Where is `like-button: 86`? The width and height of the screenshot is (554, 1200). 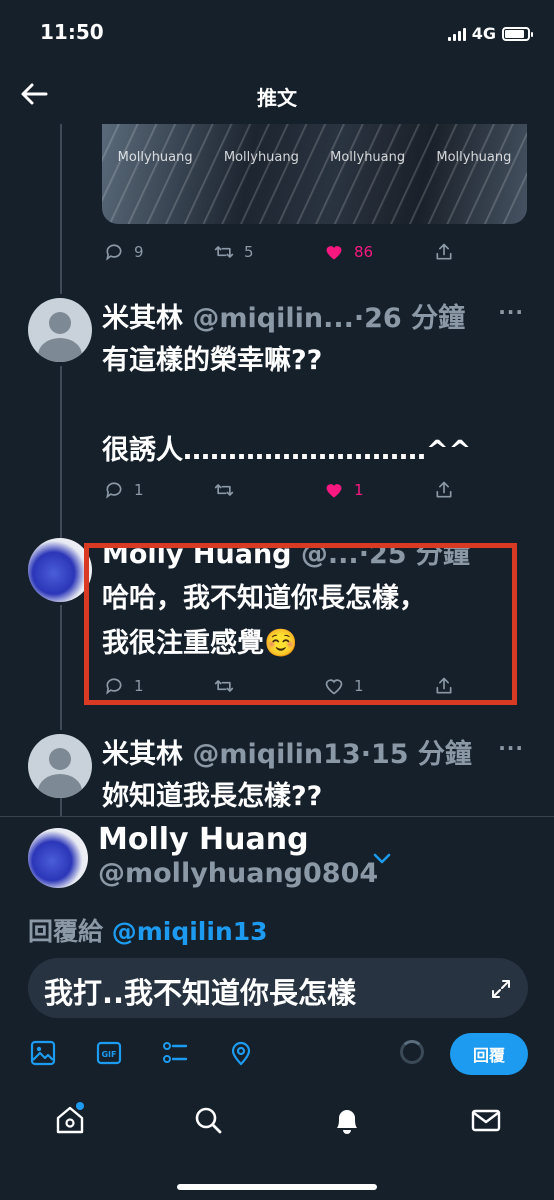
like-button: 86 is located at coordinates (354, 252).